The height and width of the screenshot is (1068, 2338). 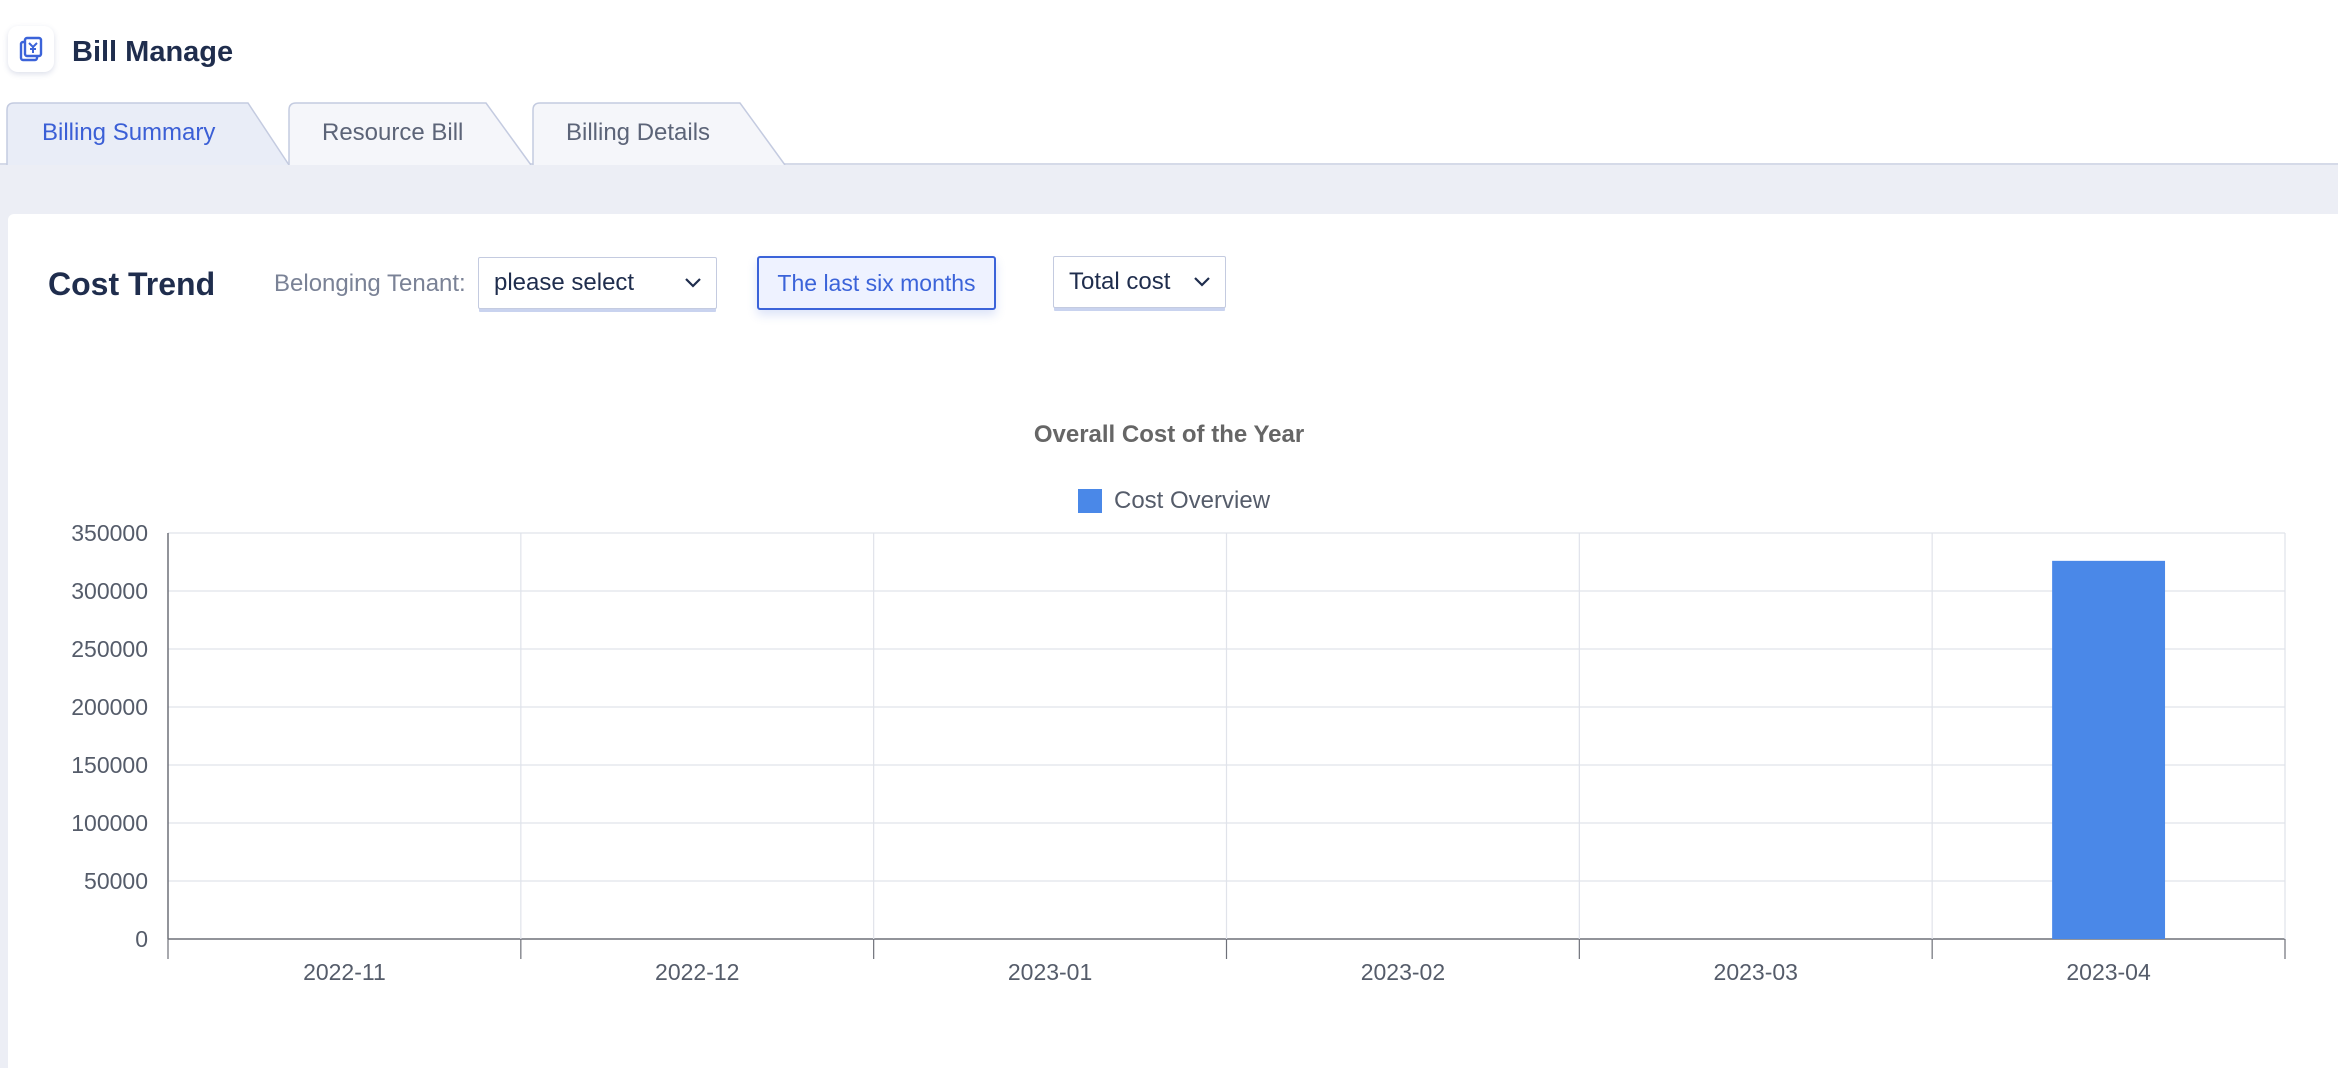 What do you see at coordinates (109, 823) in the screenshot?
I see `y-tick-label: 100000` at bounding box center [109, 823].